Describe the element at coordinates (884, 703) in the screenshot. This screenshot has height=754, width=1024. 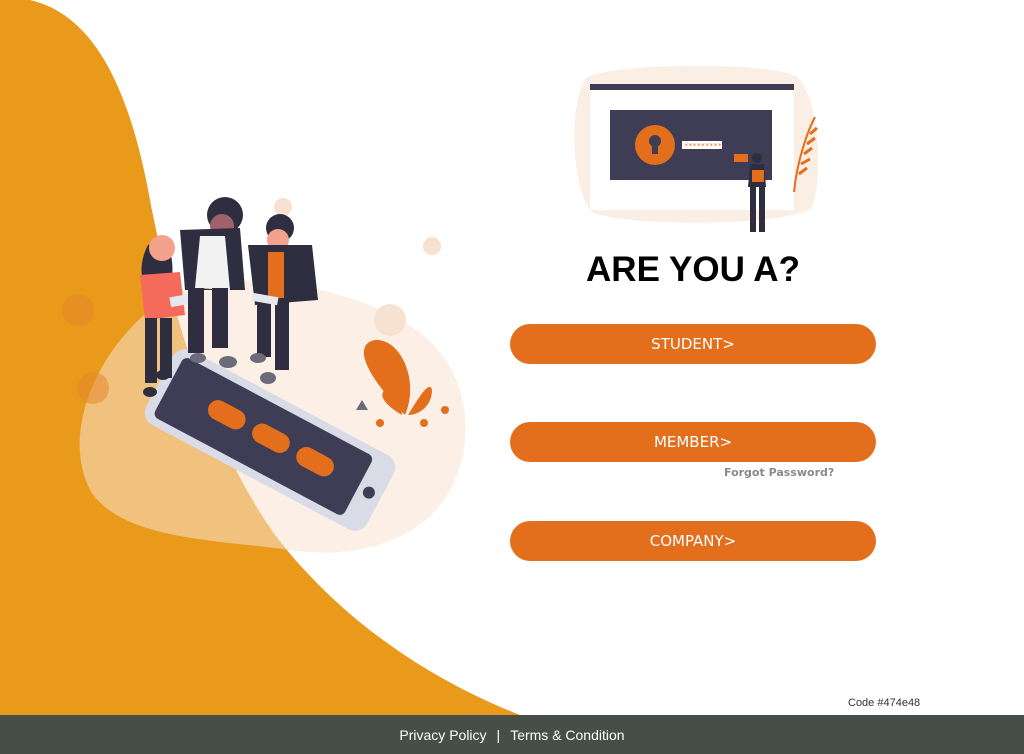
I see `code-label: Code #474e48` at that location.